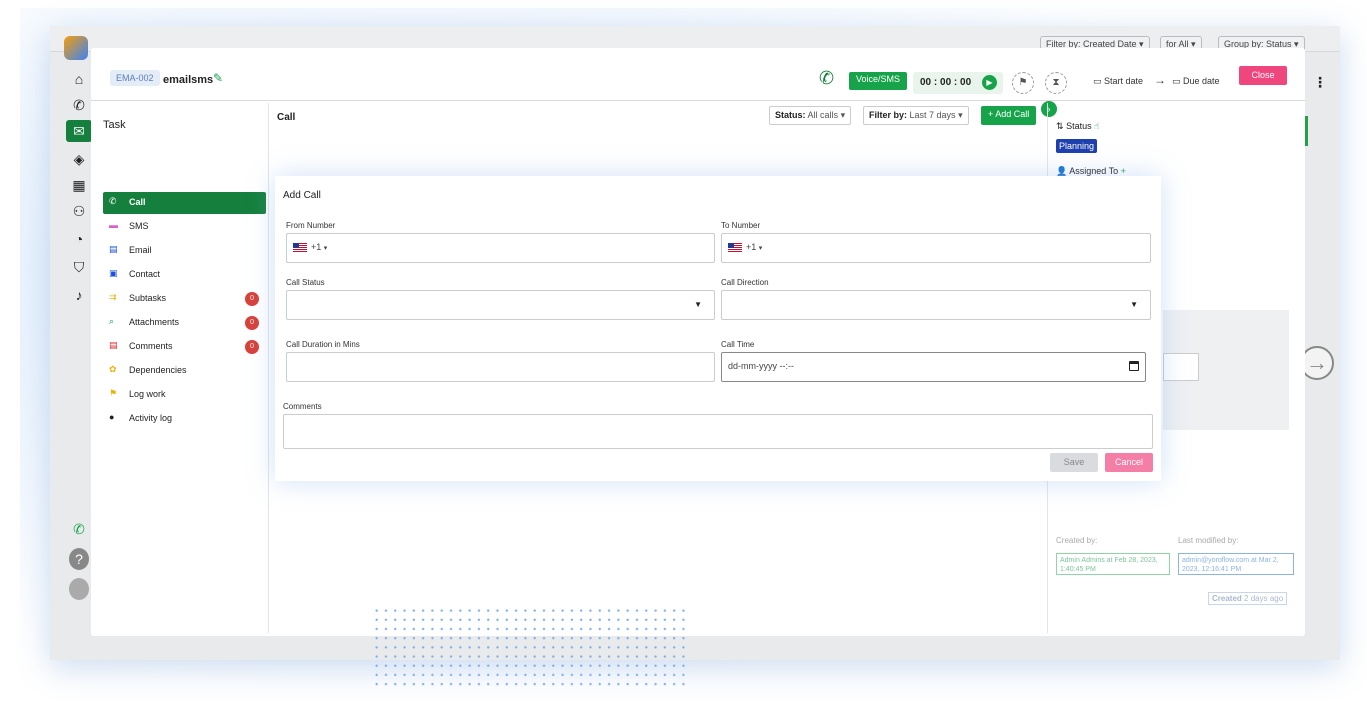  Describe the element at coordinates (76, 358) in the screenshot. I see `background-sidebar: ⌂ ✆ ✉ ◈ ▦ ⚇ ◔ ⛉ ♪ ✆ ?` at that location.